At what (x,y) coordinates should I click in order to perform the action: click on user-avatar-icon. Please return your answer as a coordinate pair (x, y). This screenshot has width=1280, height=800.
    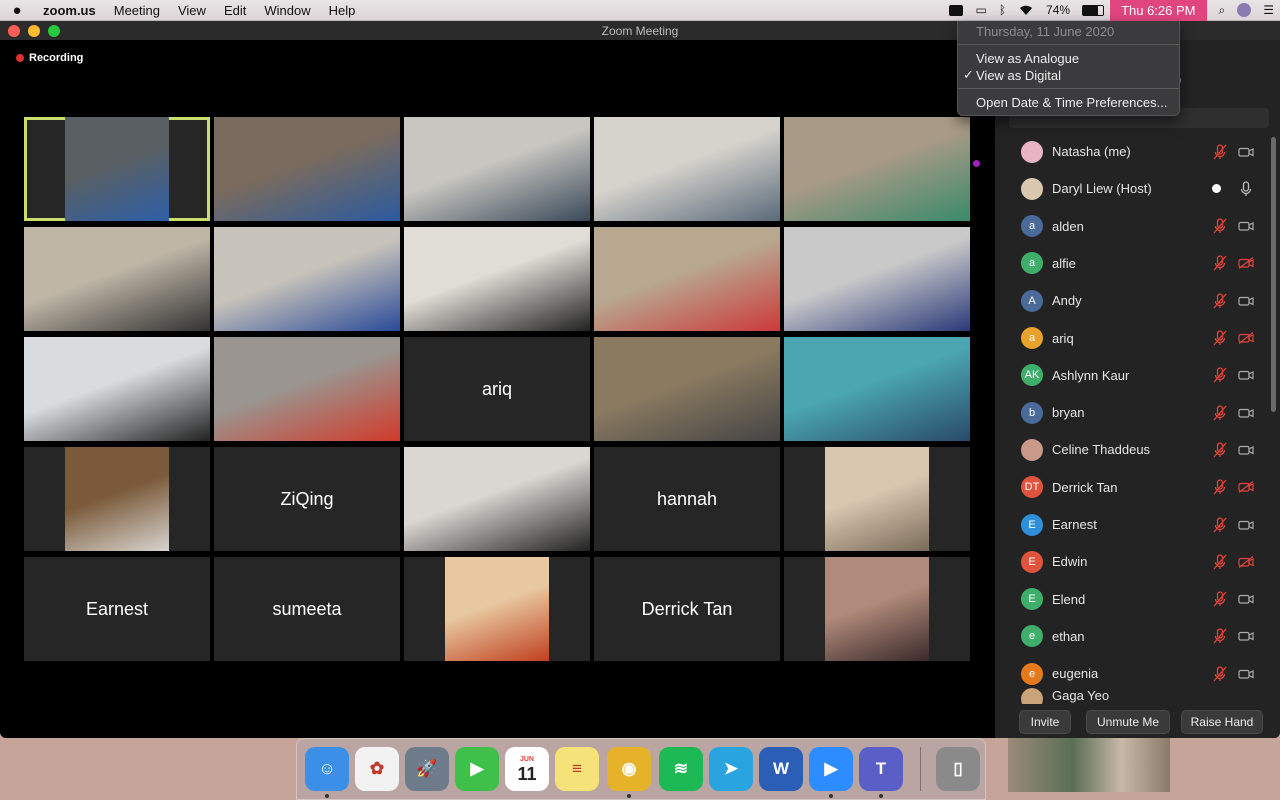
    Looking at the image, I should click on (1244, 10).